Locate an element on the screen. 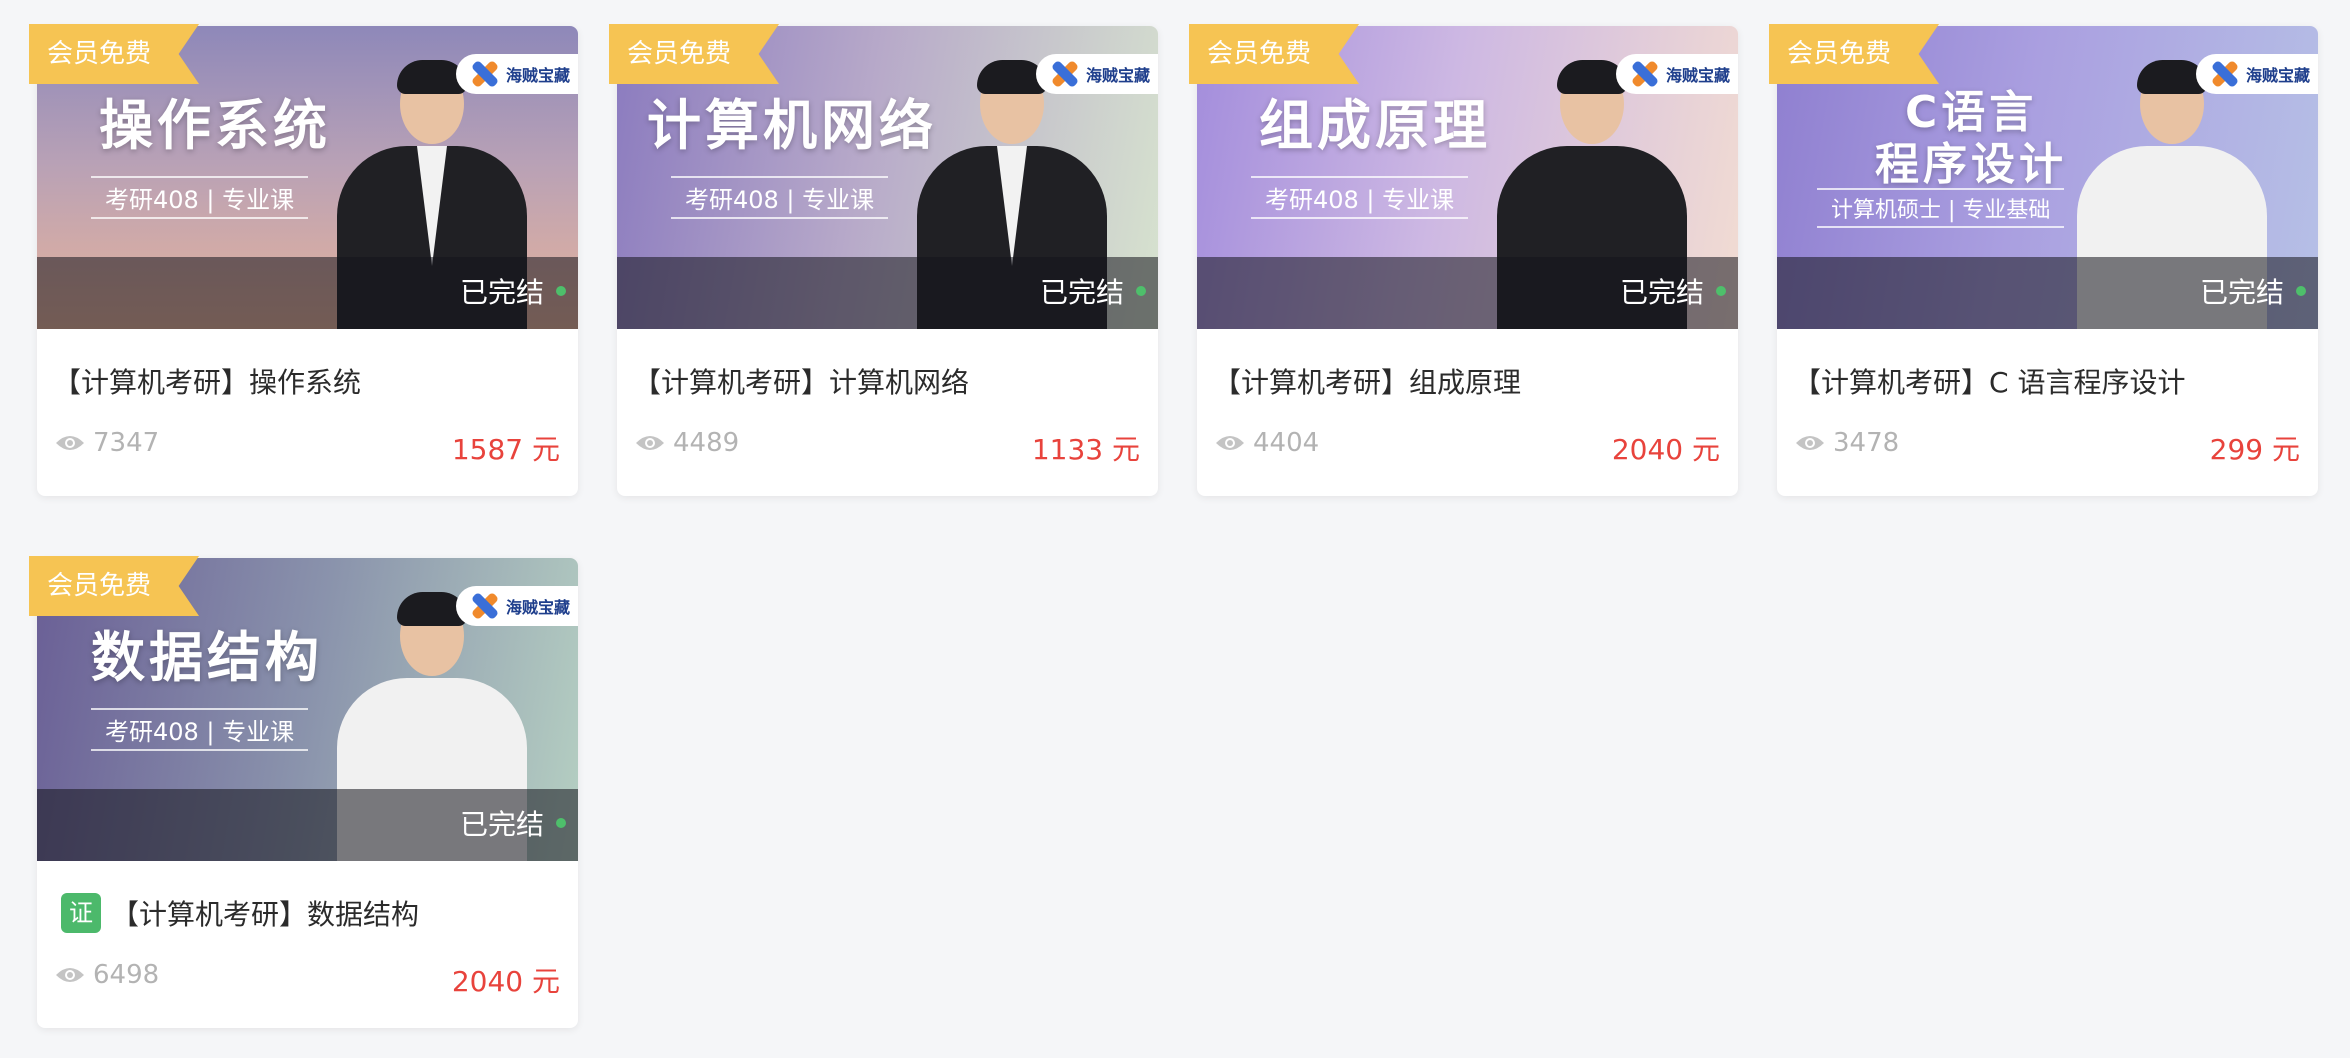 This screenshot has width=2350, height=1058. course-title: 【计算机考研】操作系统 is located at coordinates (207, 381).